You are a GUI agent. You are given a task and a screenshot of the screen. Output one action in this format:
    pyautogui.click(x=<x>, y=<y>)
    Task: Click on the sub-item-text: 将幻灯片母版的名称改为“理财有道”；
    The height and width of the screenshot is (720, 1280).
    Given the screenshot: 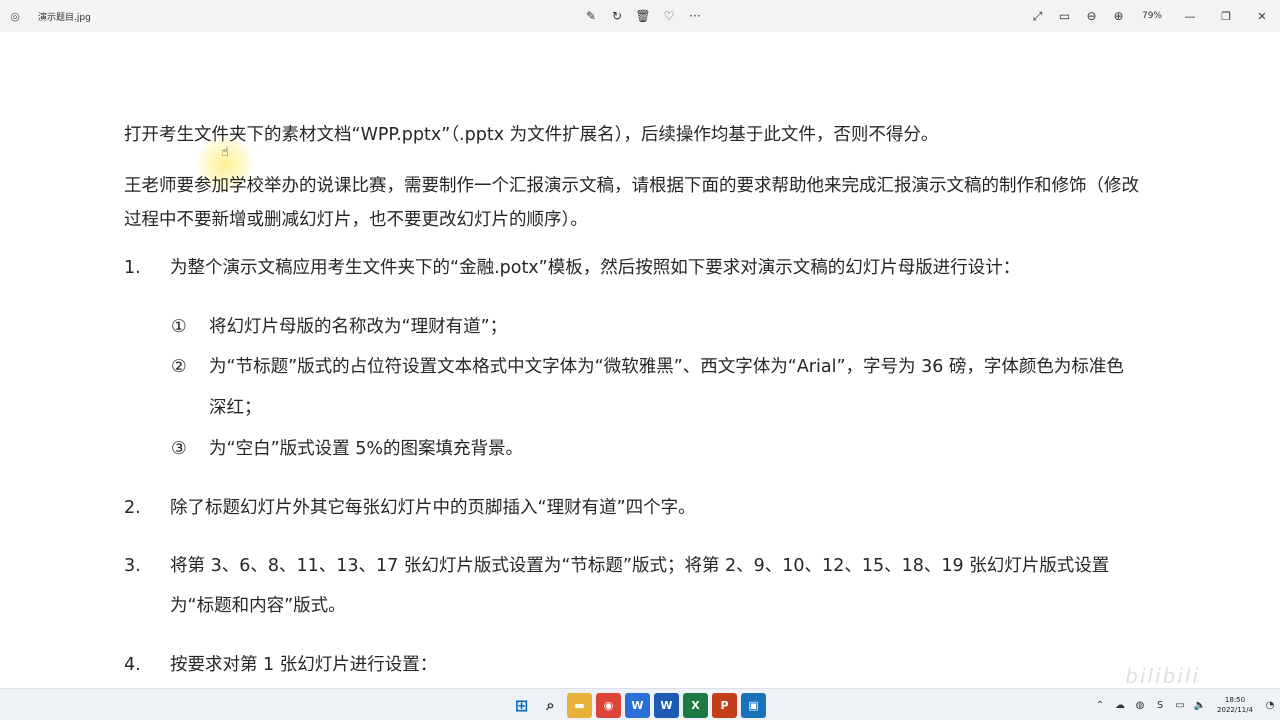 What is the action you would take?
    pyautogui.click(x=358, y=327)
    